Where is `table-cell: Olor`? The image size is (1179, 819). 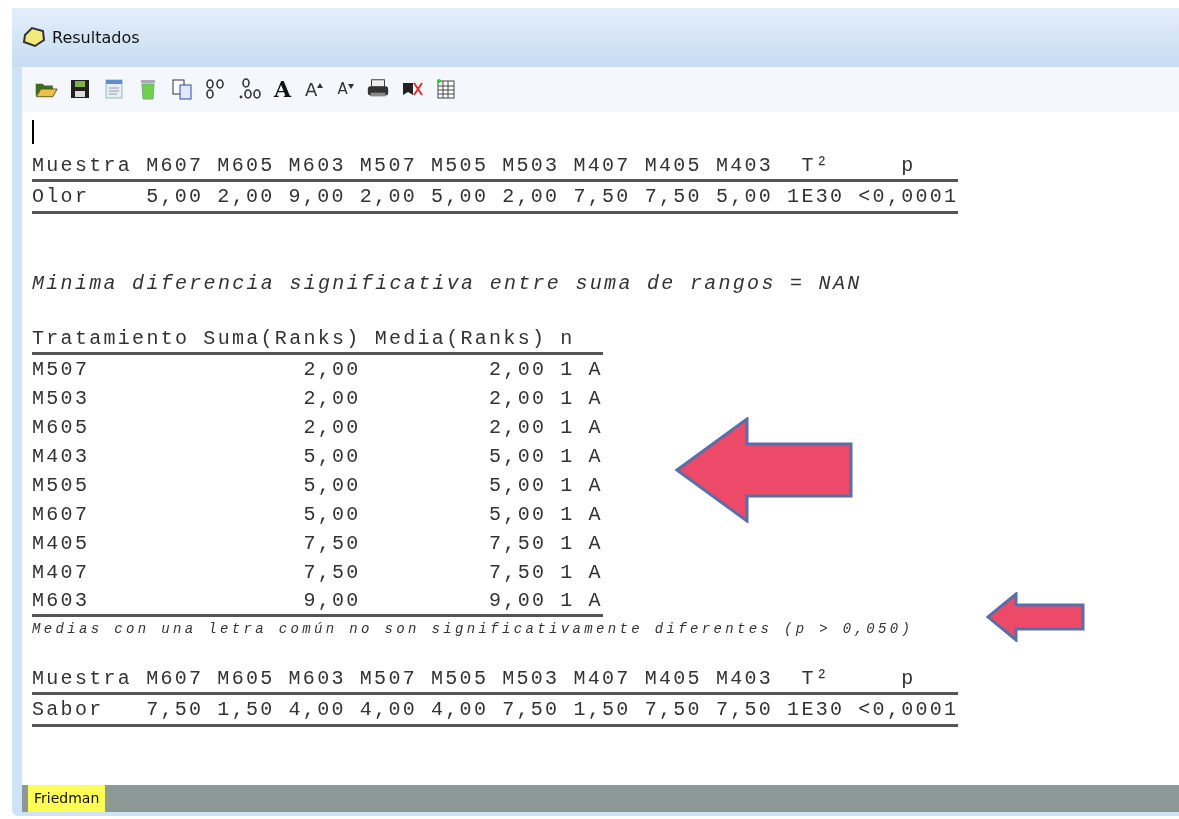
table-cell: Olor is located at coordinates (82, 196).